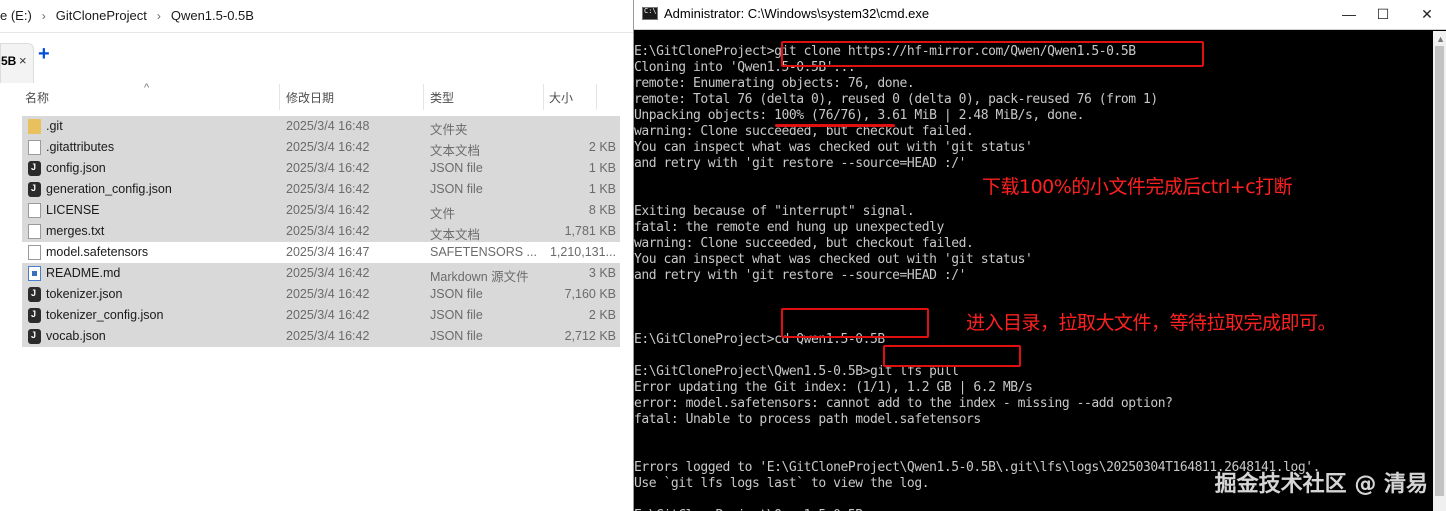 The image size is (1446, 511). I want to click on file-size: 2,712 KB, so click(590, 336).